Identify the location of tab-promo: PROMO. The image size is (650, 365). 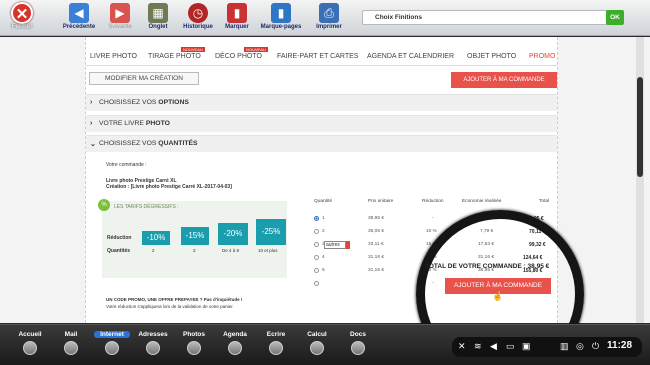
(542, 56).